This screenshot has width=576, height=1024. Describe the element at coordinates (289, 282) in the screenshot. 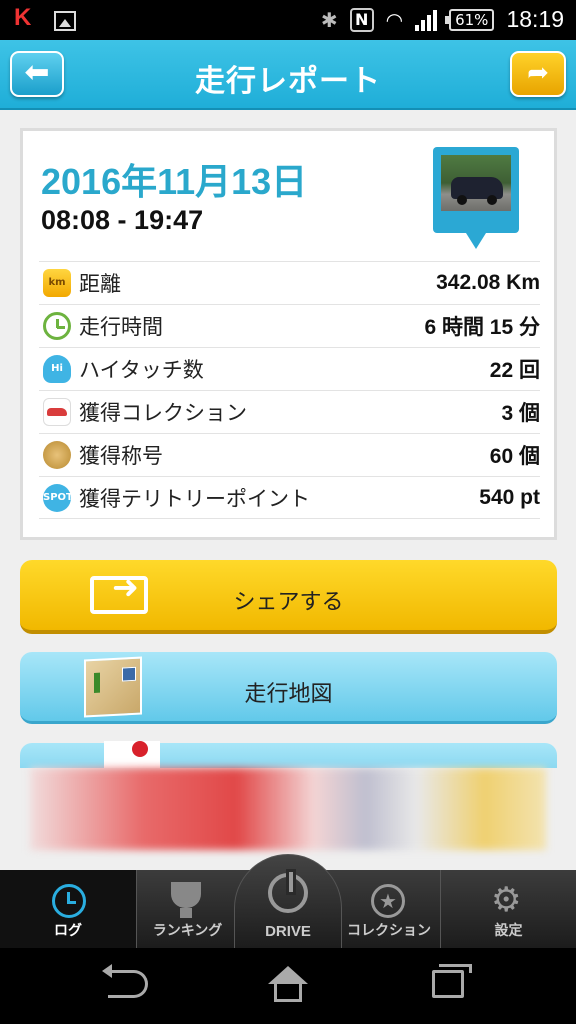

I see `stat-row-distance: km 距離 342.08 Km` at that location.